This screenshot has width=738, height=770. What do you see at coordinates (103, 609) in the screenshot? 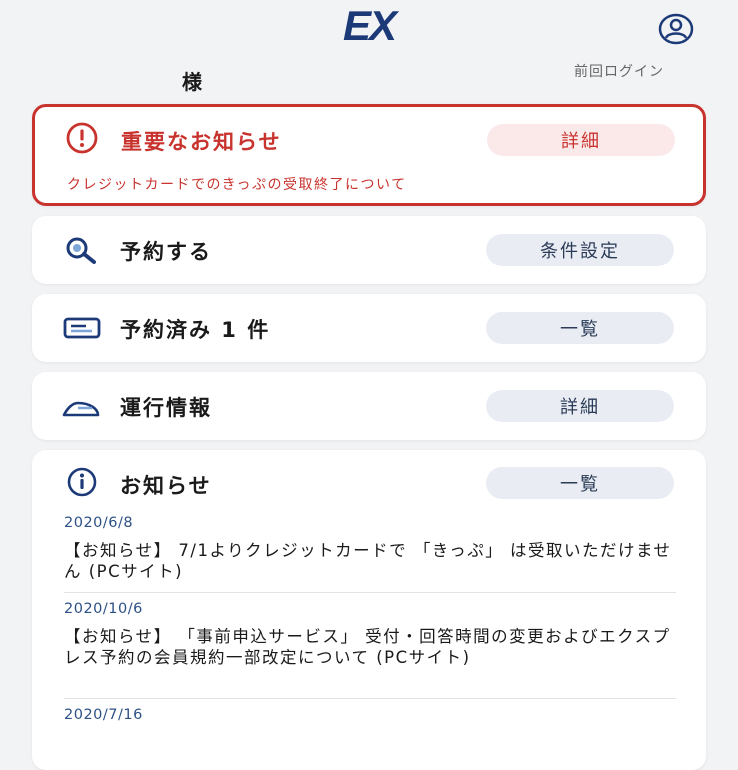
I see `news-date: 2020/10/6` at bounding box center [103, 609].